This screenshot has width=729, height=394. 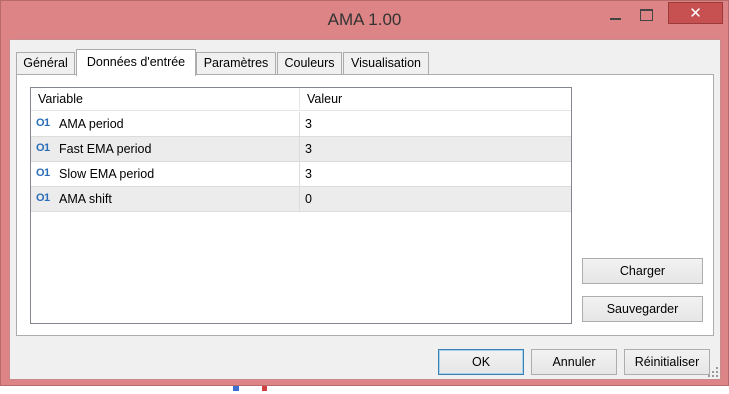 I want to click on save-button: Sauvegarder, so click(x=642, y=309).